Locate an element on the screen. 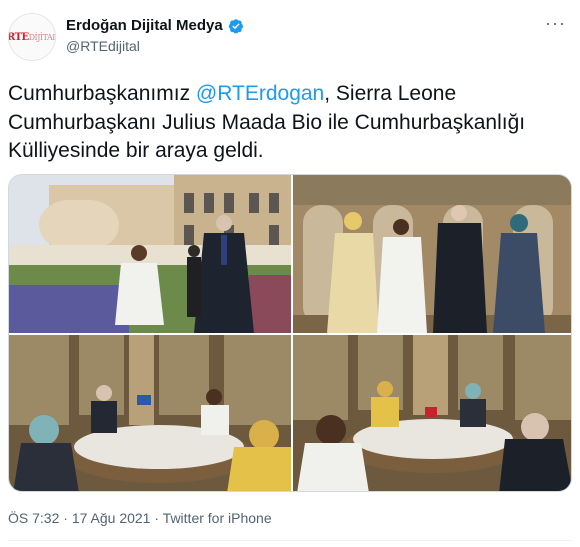  tweet-date: 17 Ağu 2021 is located at coordinates (111, 518).